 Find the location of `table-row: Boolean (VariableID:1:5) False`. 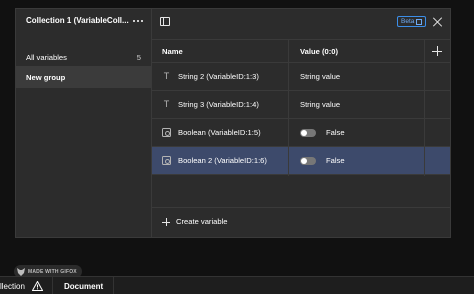

table-row: Boolean (VariableID:1:5) False is located at coordinates (301, 133).